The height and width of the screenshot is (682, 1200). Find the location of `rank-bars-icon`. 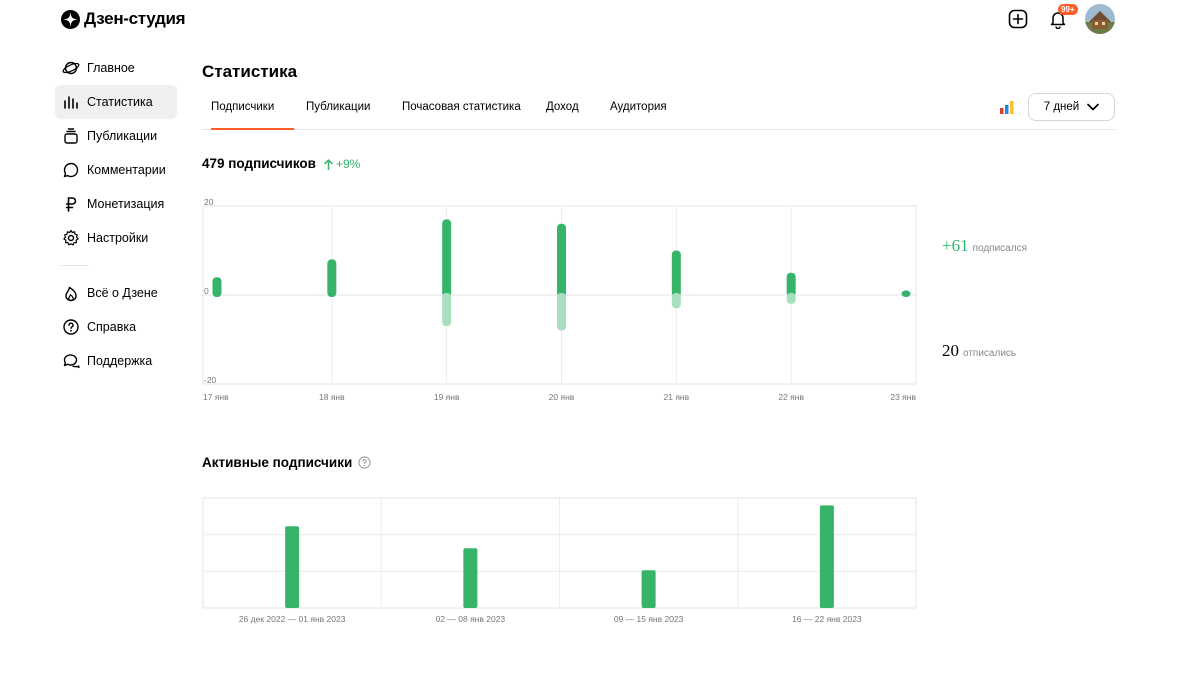

rank-bars-icon is located at coordinates (1007, 107).